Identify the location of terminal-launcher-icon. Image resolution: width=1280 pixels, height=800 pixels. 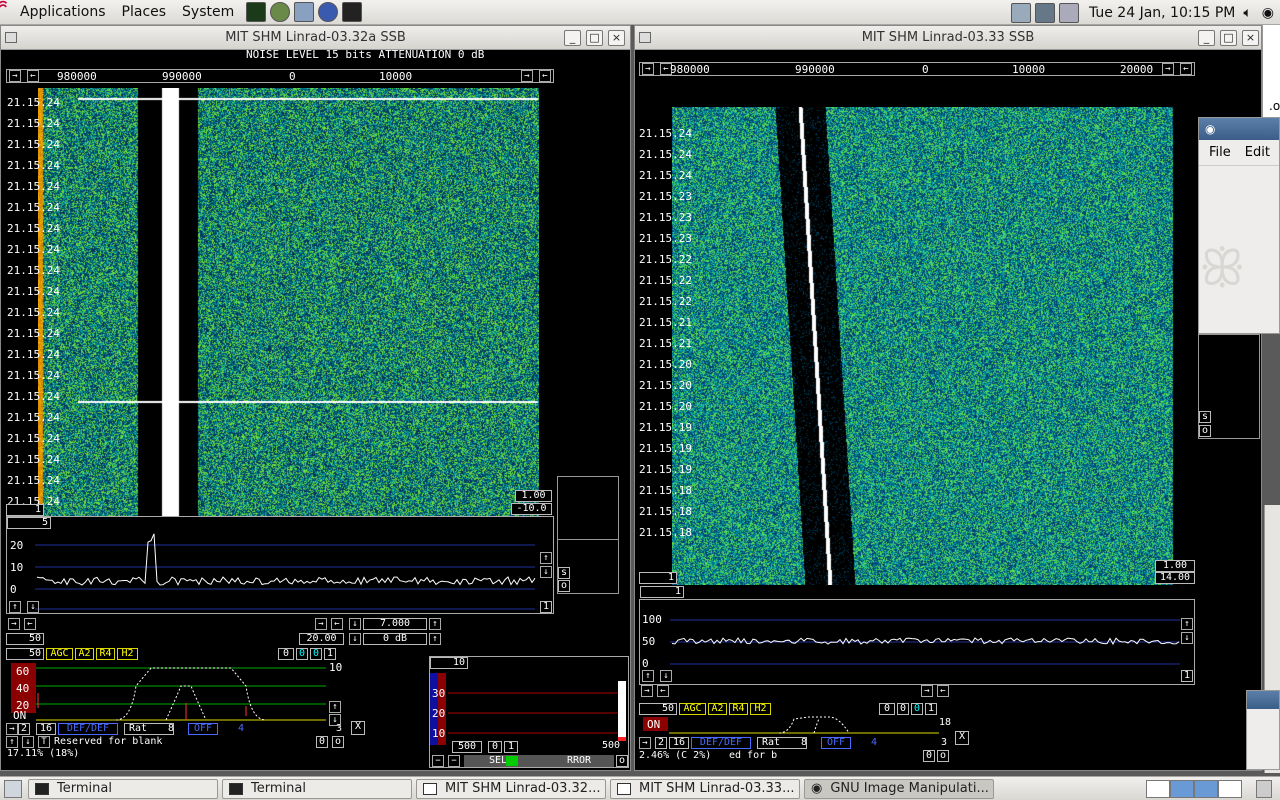
(352, 12).